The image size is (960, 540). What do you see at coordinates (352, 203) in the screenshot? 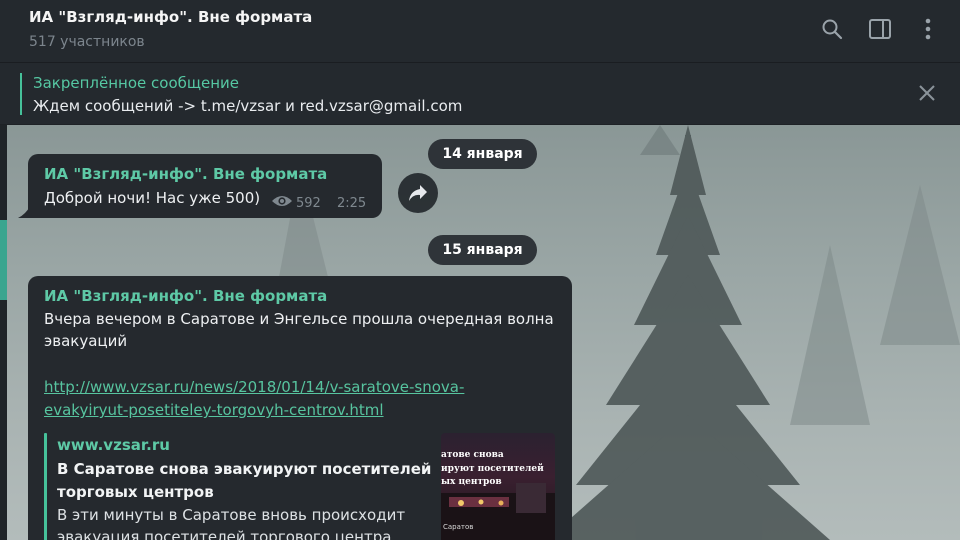
I see `message-time: 2:25` at bounding box center [352, 203].